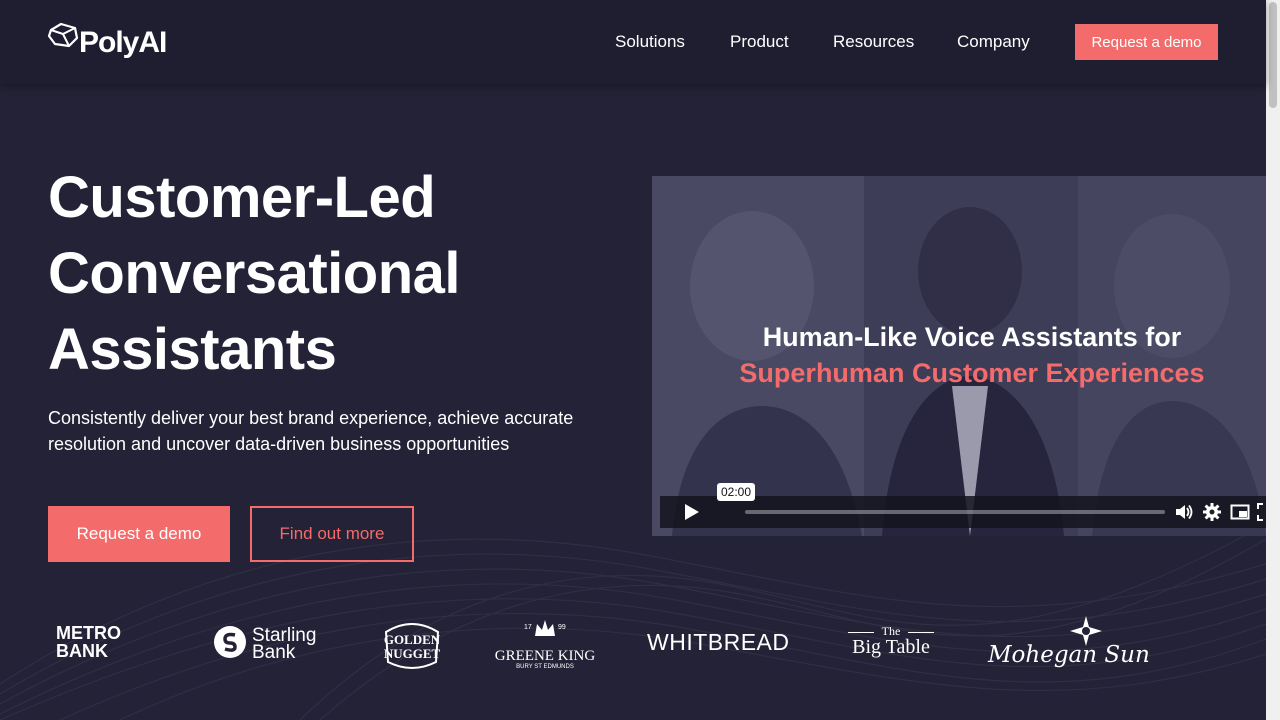  I want to click on polyai-logo: PolyAI, so click(107, 41).